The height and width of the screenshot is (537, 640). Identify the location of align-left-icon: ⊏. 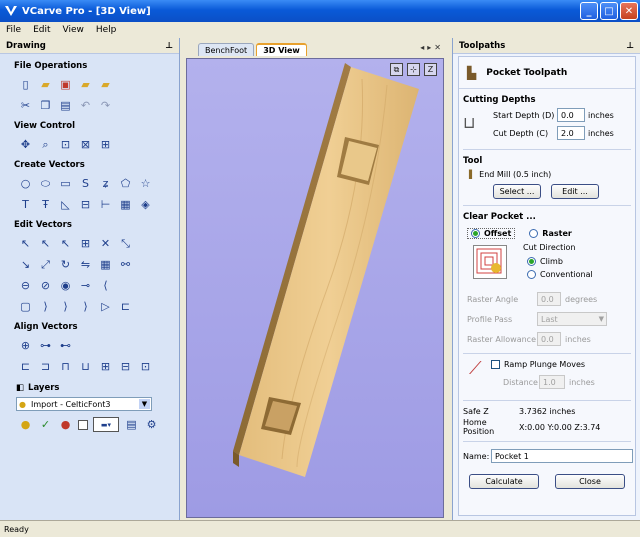
(25, 366).